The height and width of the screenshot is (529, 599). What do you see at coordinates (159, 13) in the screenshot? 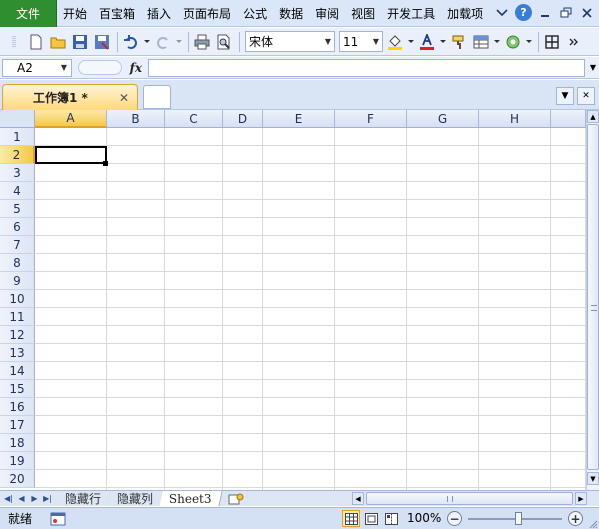
I see `menu-insert: 插入` at bounding box center [159, 13].